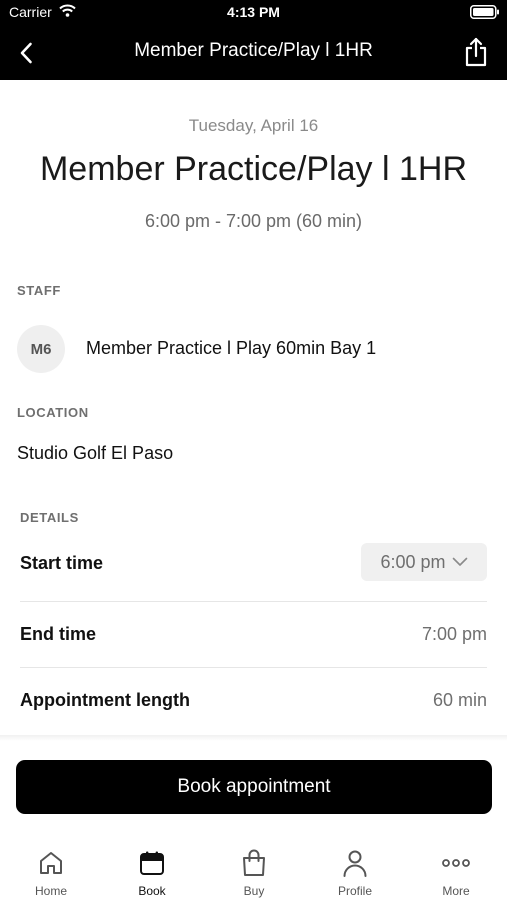 The height and width of the screenshot is (900, 507). I want to click on page-title: Member Practice/Play l 1HR, so click(253, 169).